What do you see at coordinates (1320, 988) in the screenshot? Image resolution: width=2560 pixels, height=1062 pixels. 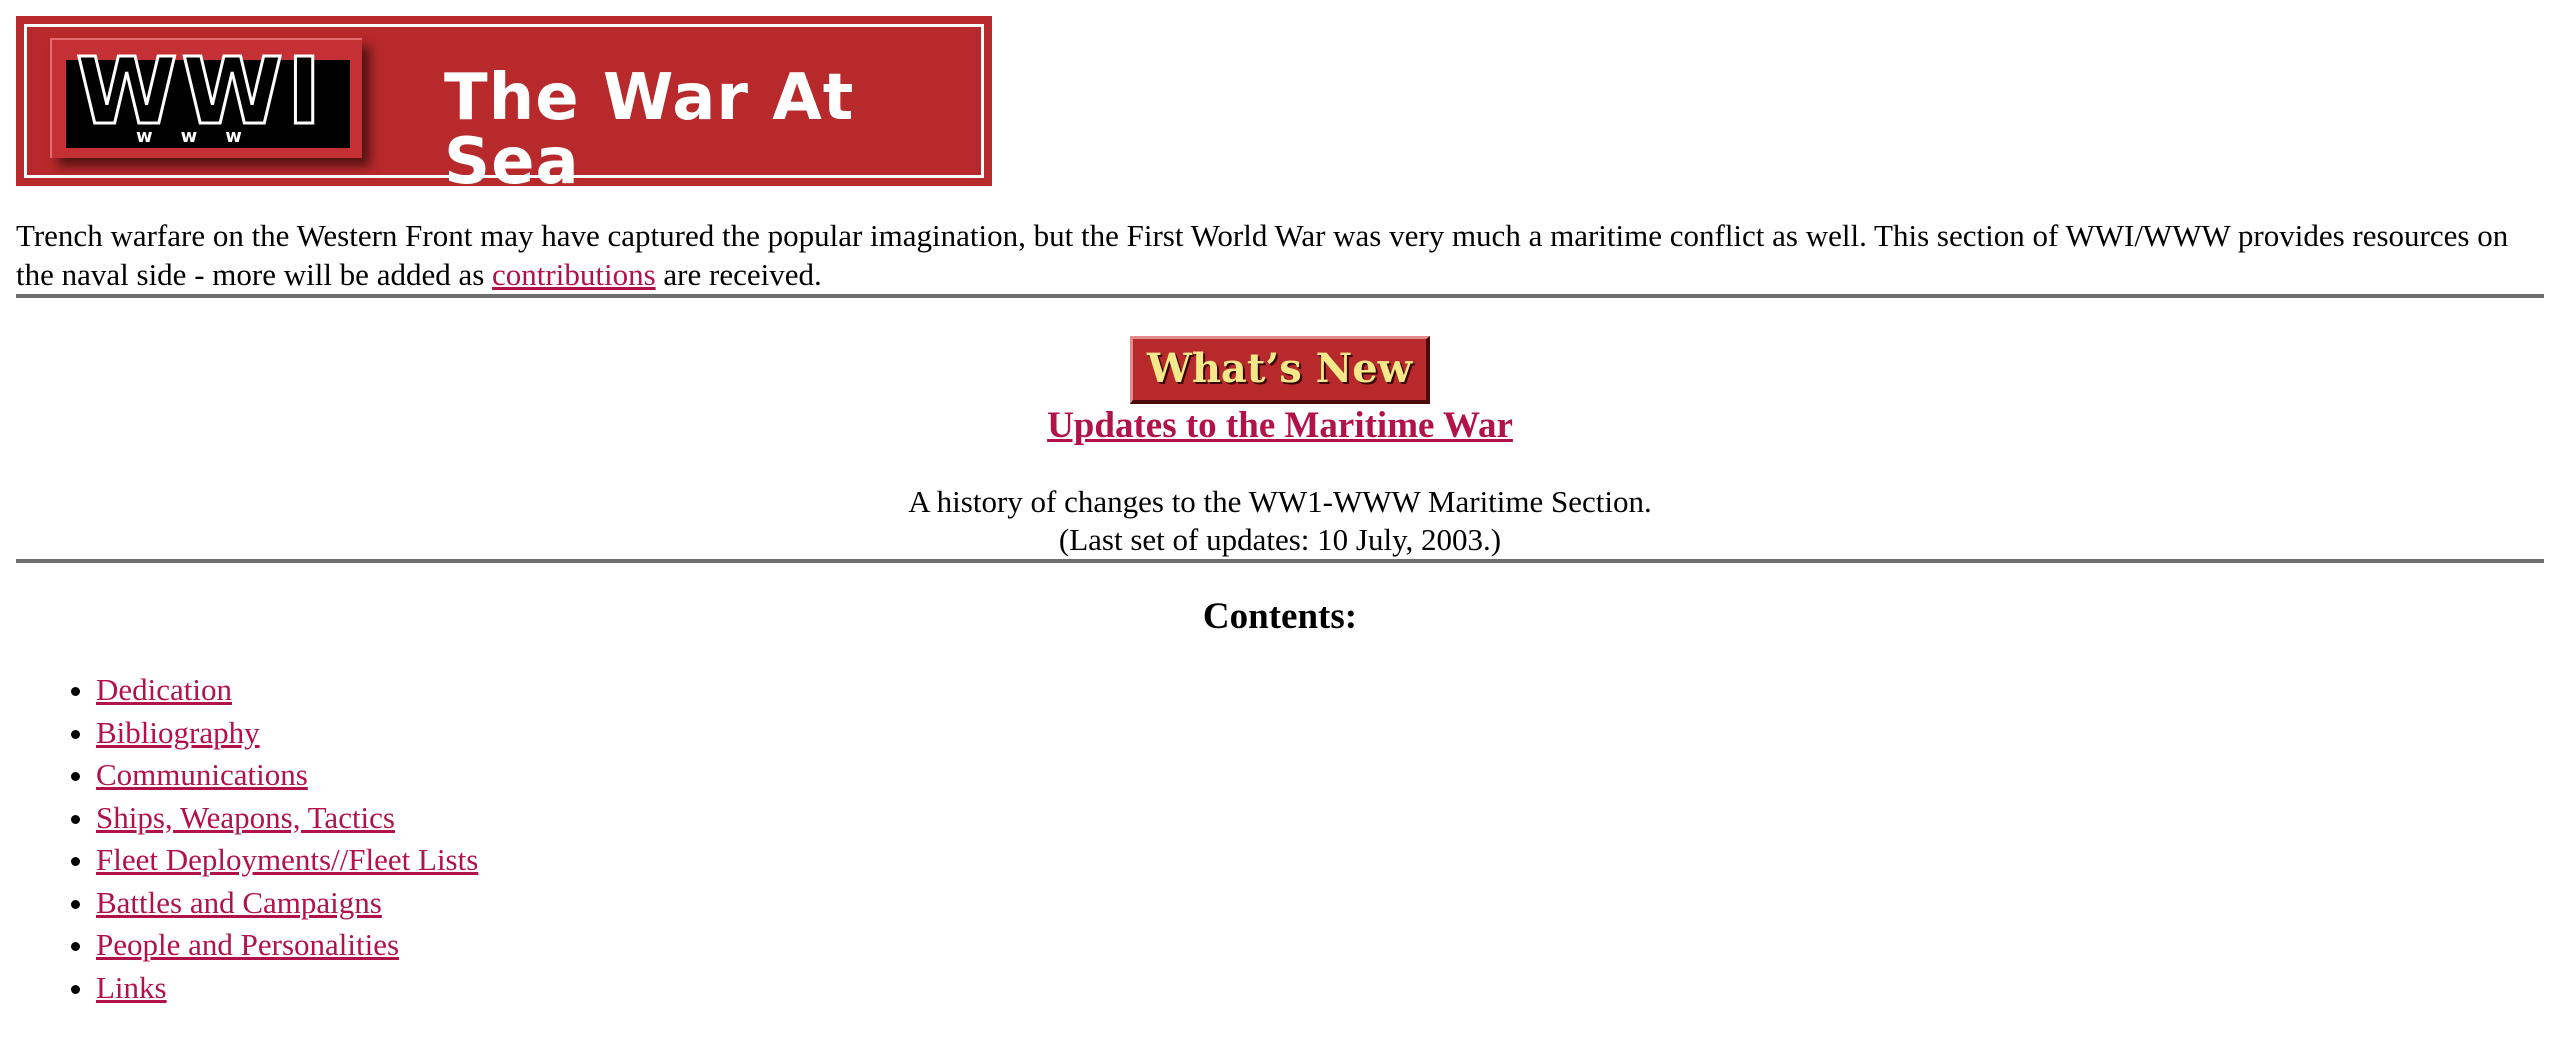 I see `list-item: Links` at bounding box center [1320, 988].